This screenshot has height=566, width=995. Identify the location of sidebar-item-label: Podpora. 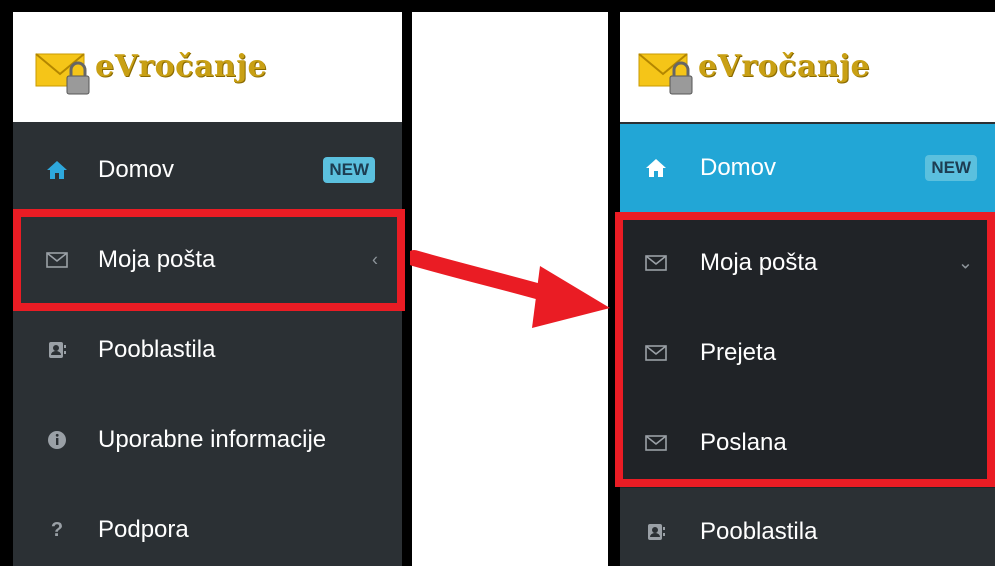
(143, 529).